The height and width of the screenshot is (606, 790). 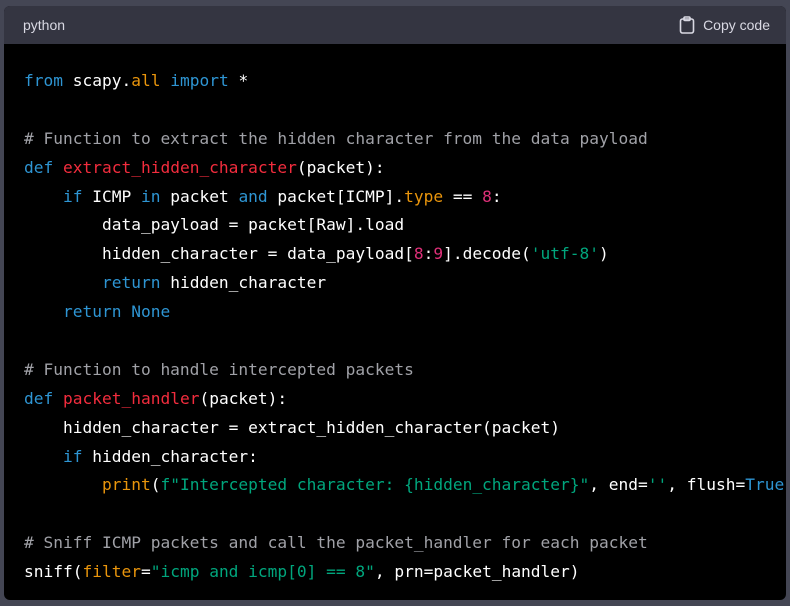 I want to click on text-token: hidden_character:, so click(x=170, y=456).